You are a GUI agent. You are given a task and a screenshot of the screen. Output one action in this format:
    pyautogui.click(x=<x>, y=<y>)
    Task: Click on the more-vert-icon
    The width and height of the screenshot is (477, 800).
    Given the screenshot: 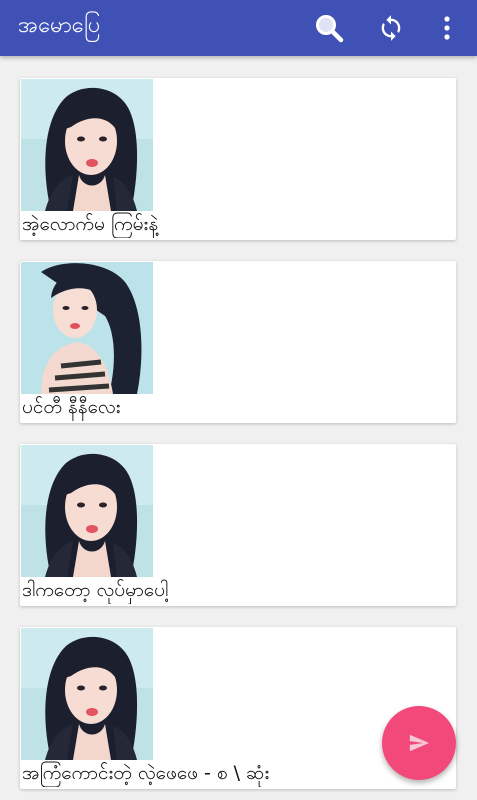 What is the action you would take?
    pyautogui.click(x=447, y=28)
    